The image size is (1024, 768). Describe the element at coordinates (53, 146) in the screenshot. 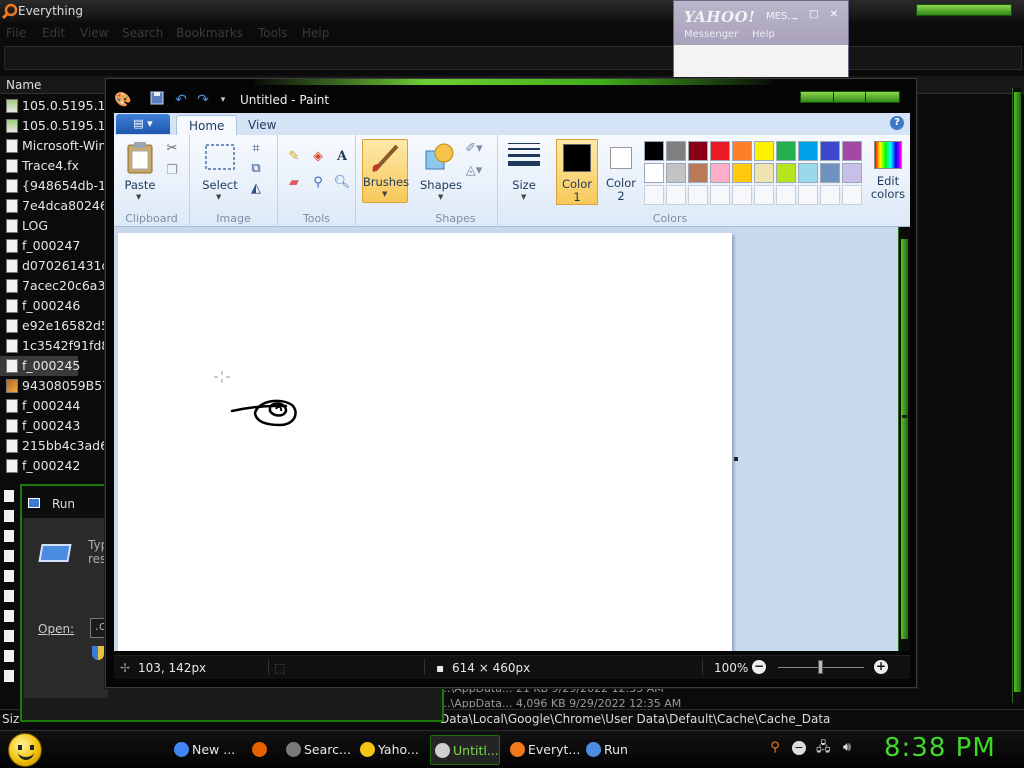

I see `file-list-row: Microsoft-Win` at that location.